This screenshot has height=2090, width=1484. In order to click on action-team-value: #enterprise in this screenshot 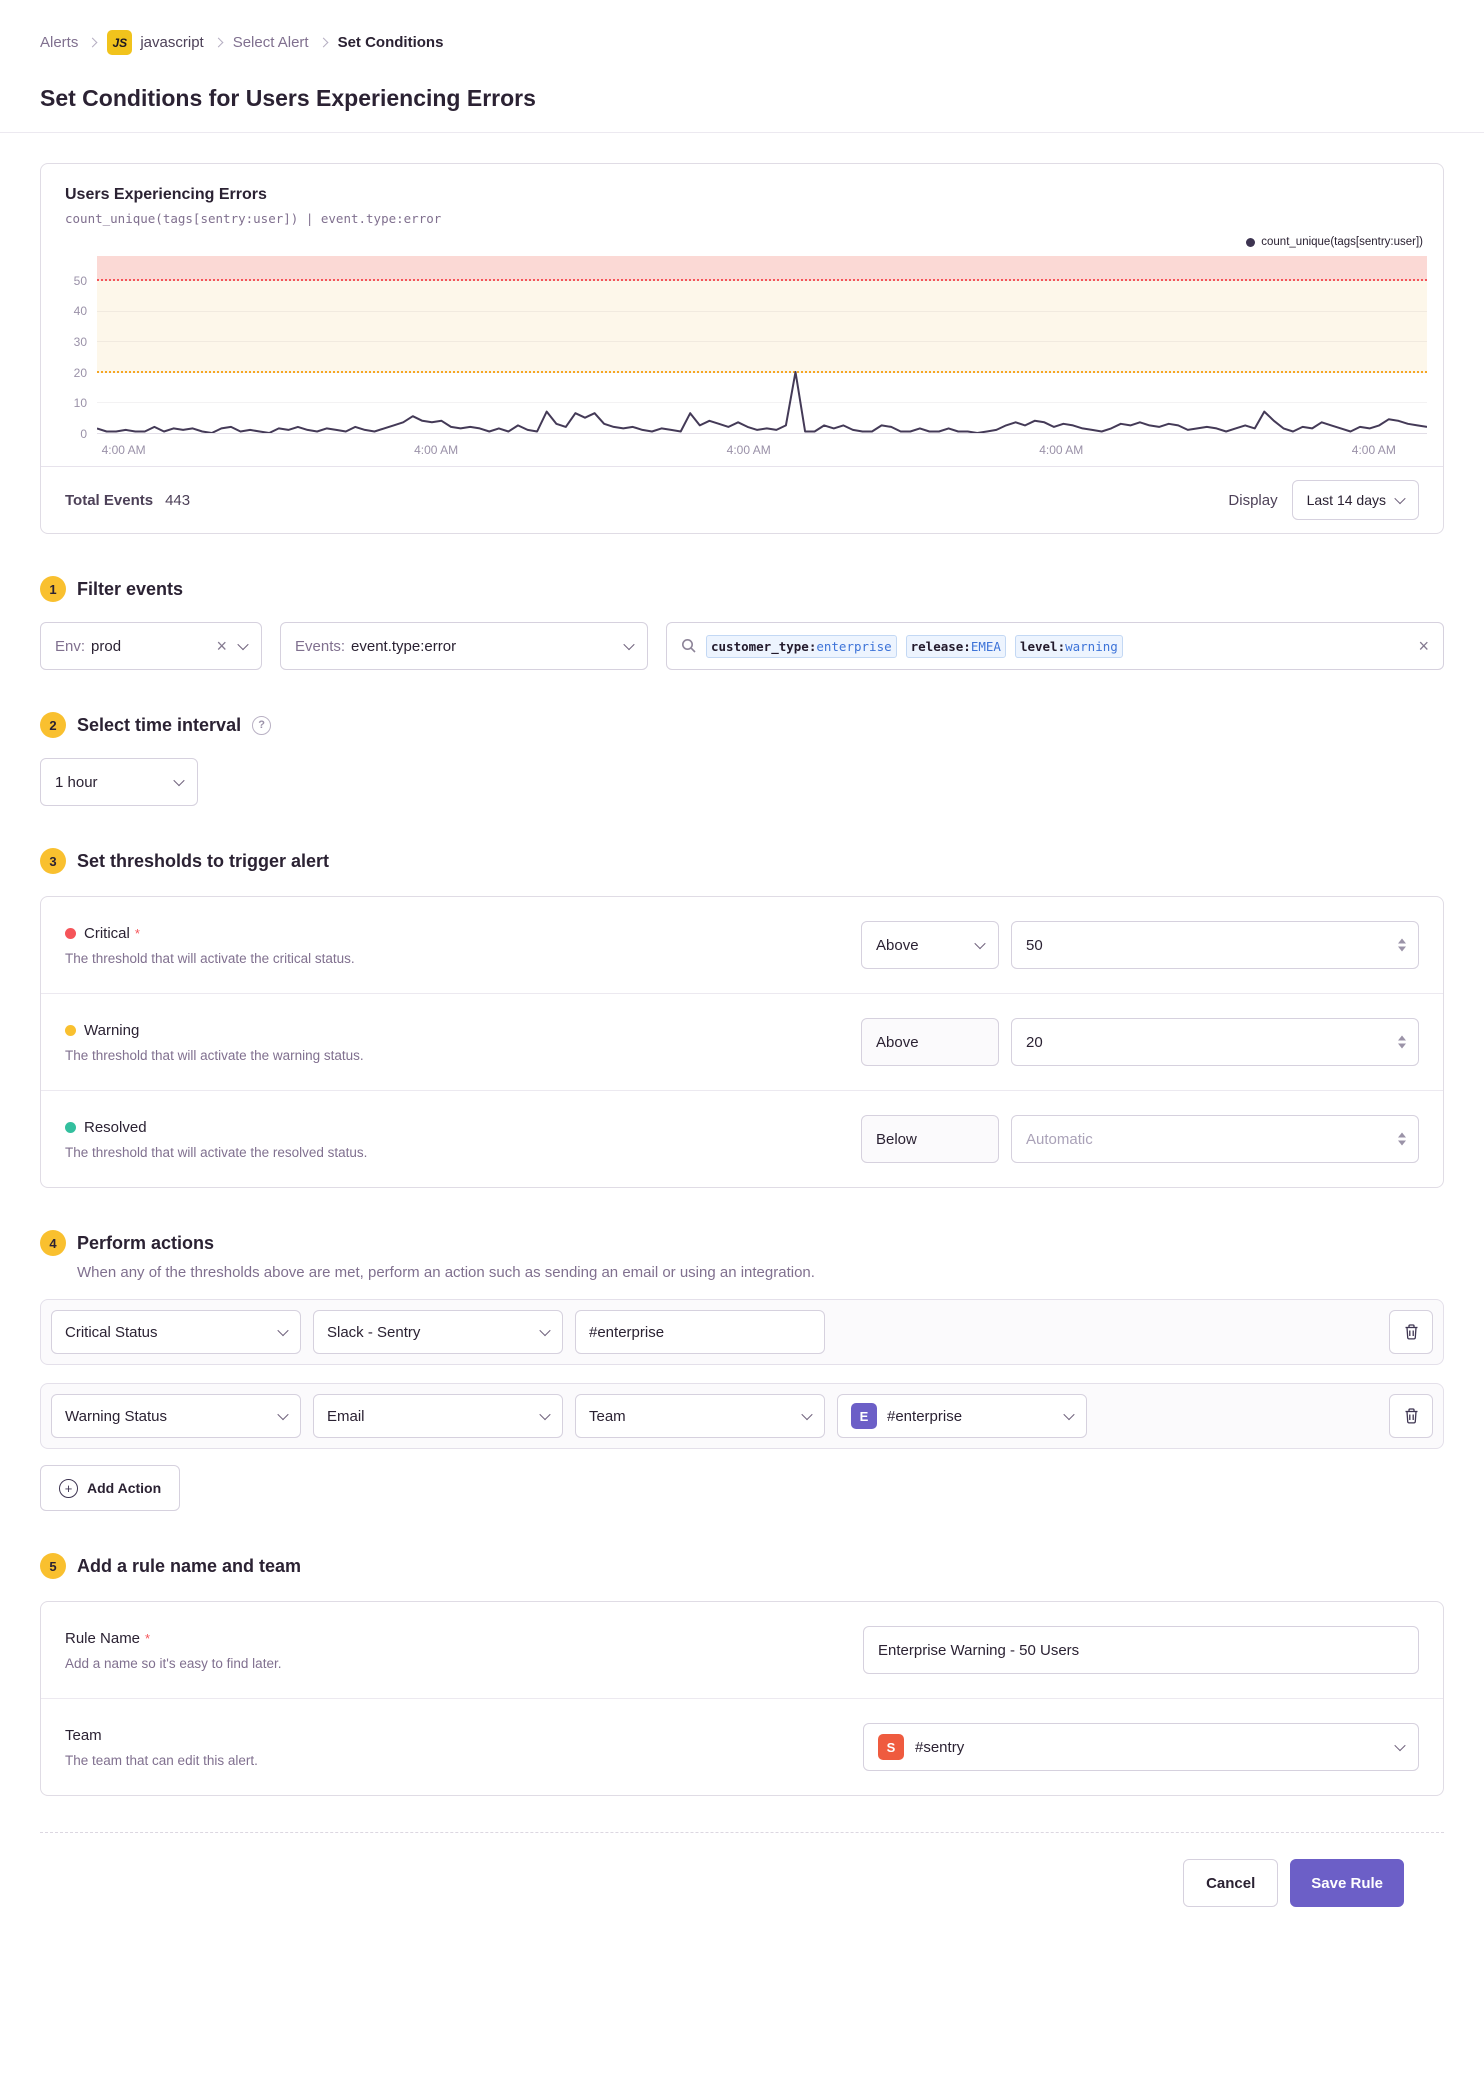, I will do `click(925, 1416)`.